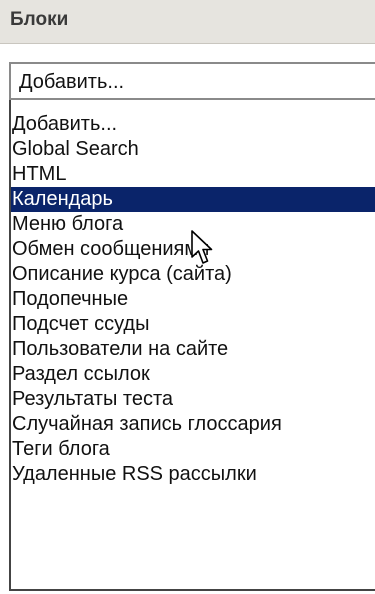 Image resolution: width=375 pixels, height=594 pixels. Describe the element at coordinates (193, 474) in the screenshot. I see `dropdown-option-remote-rss-feeds: Удаленные RSS рассылки` at that location.